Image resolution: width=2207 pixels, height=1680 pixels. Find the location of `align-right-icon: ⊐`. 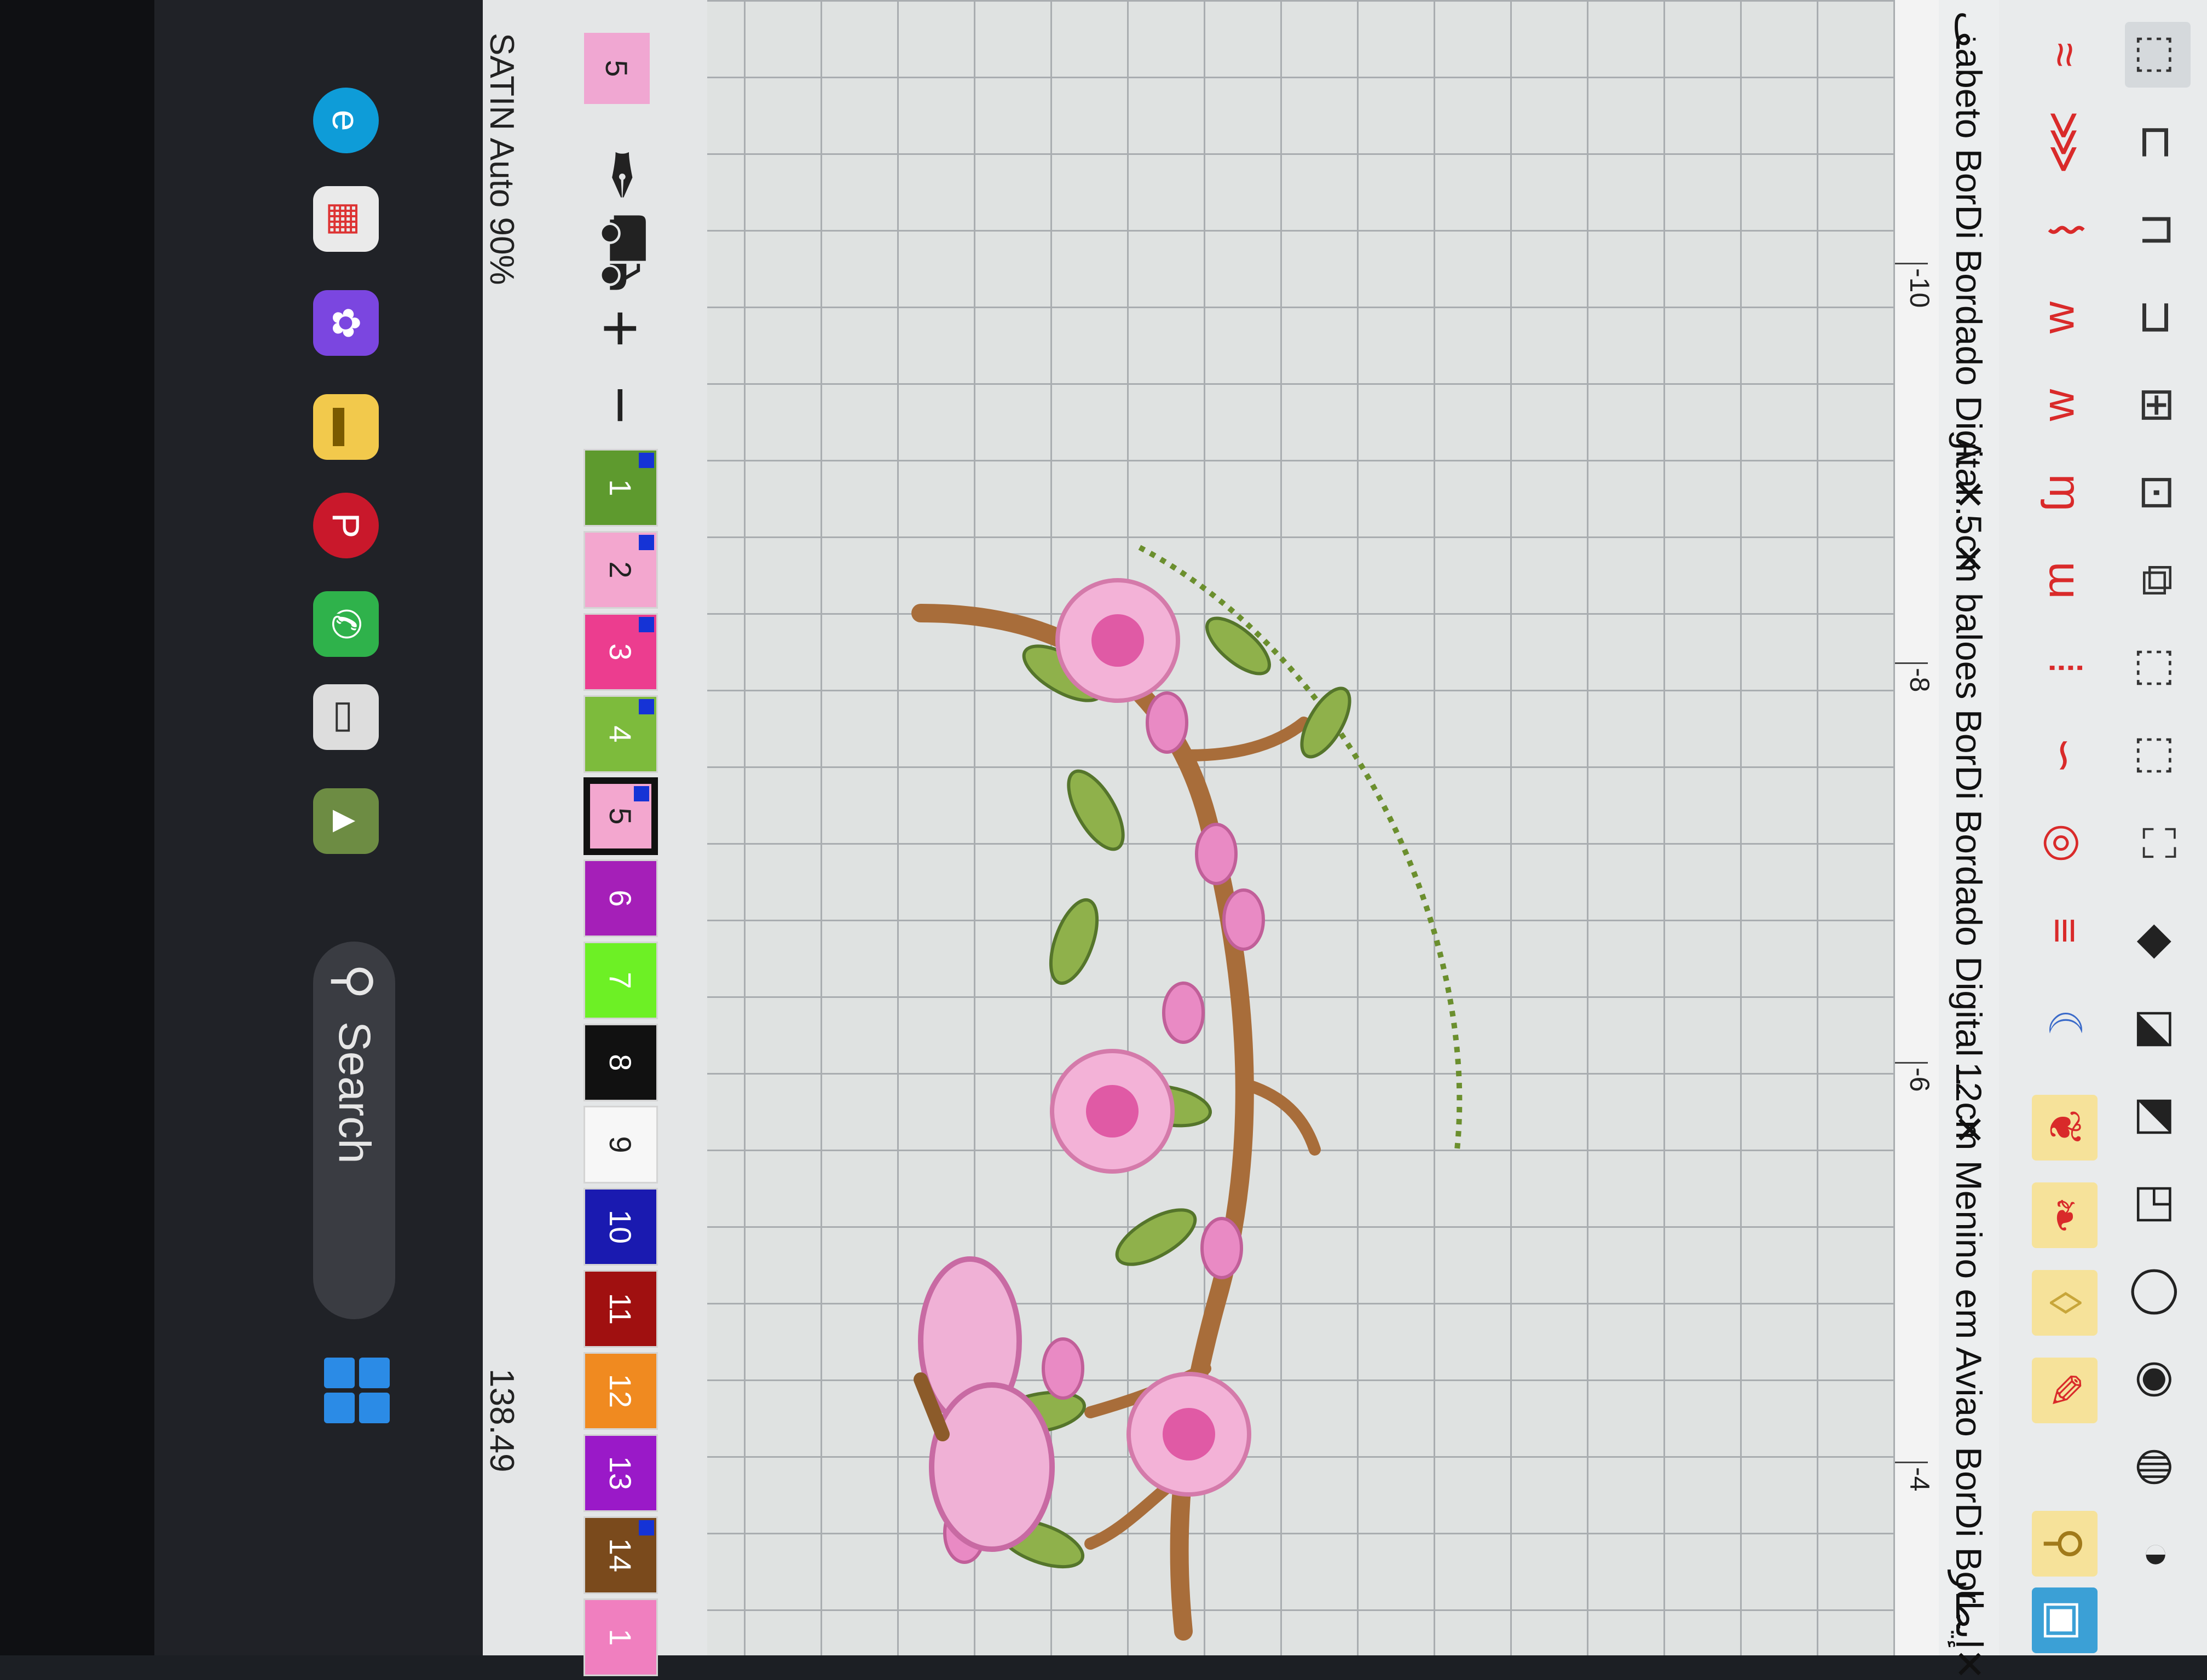

align-right-icon: ⊐ is located at coordinates (2158, 317).